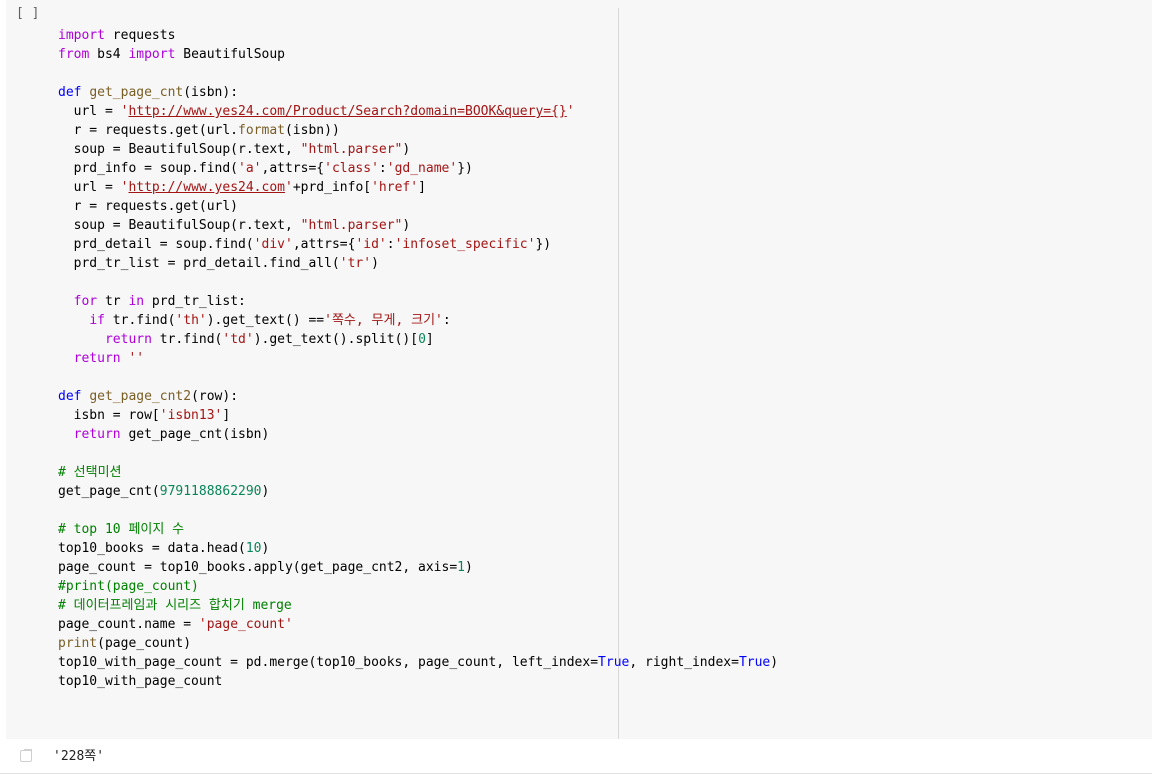 The image size is (1152, 774). Describe the element at coordinates (418, 35) in the screenshot. I see `code-line: import requests` at that location.